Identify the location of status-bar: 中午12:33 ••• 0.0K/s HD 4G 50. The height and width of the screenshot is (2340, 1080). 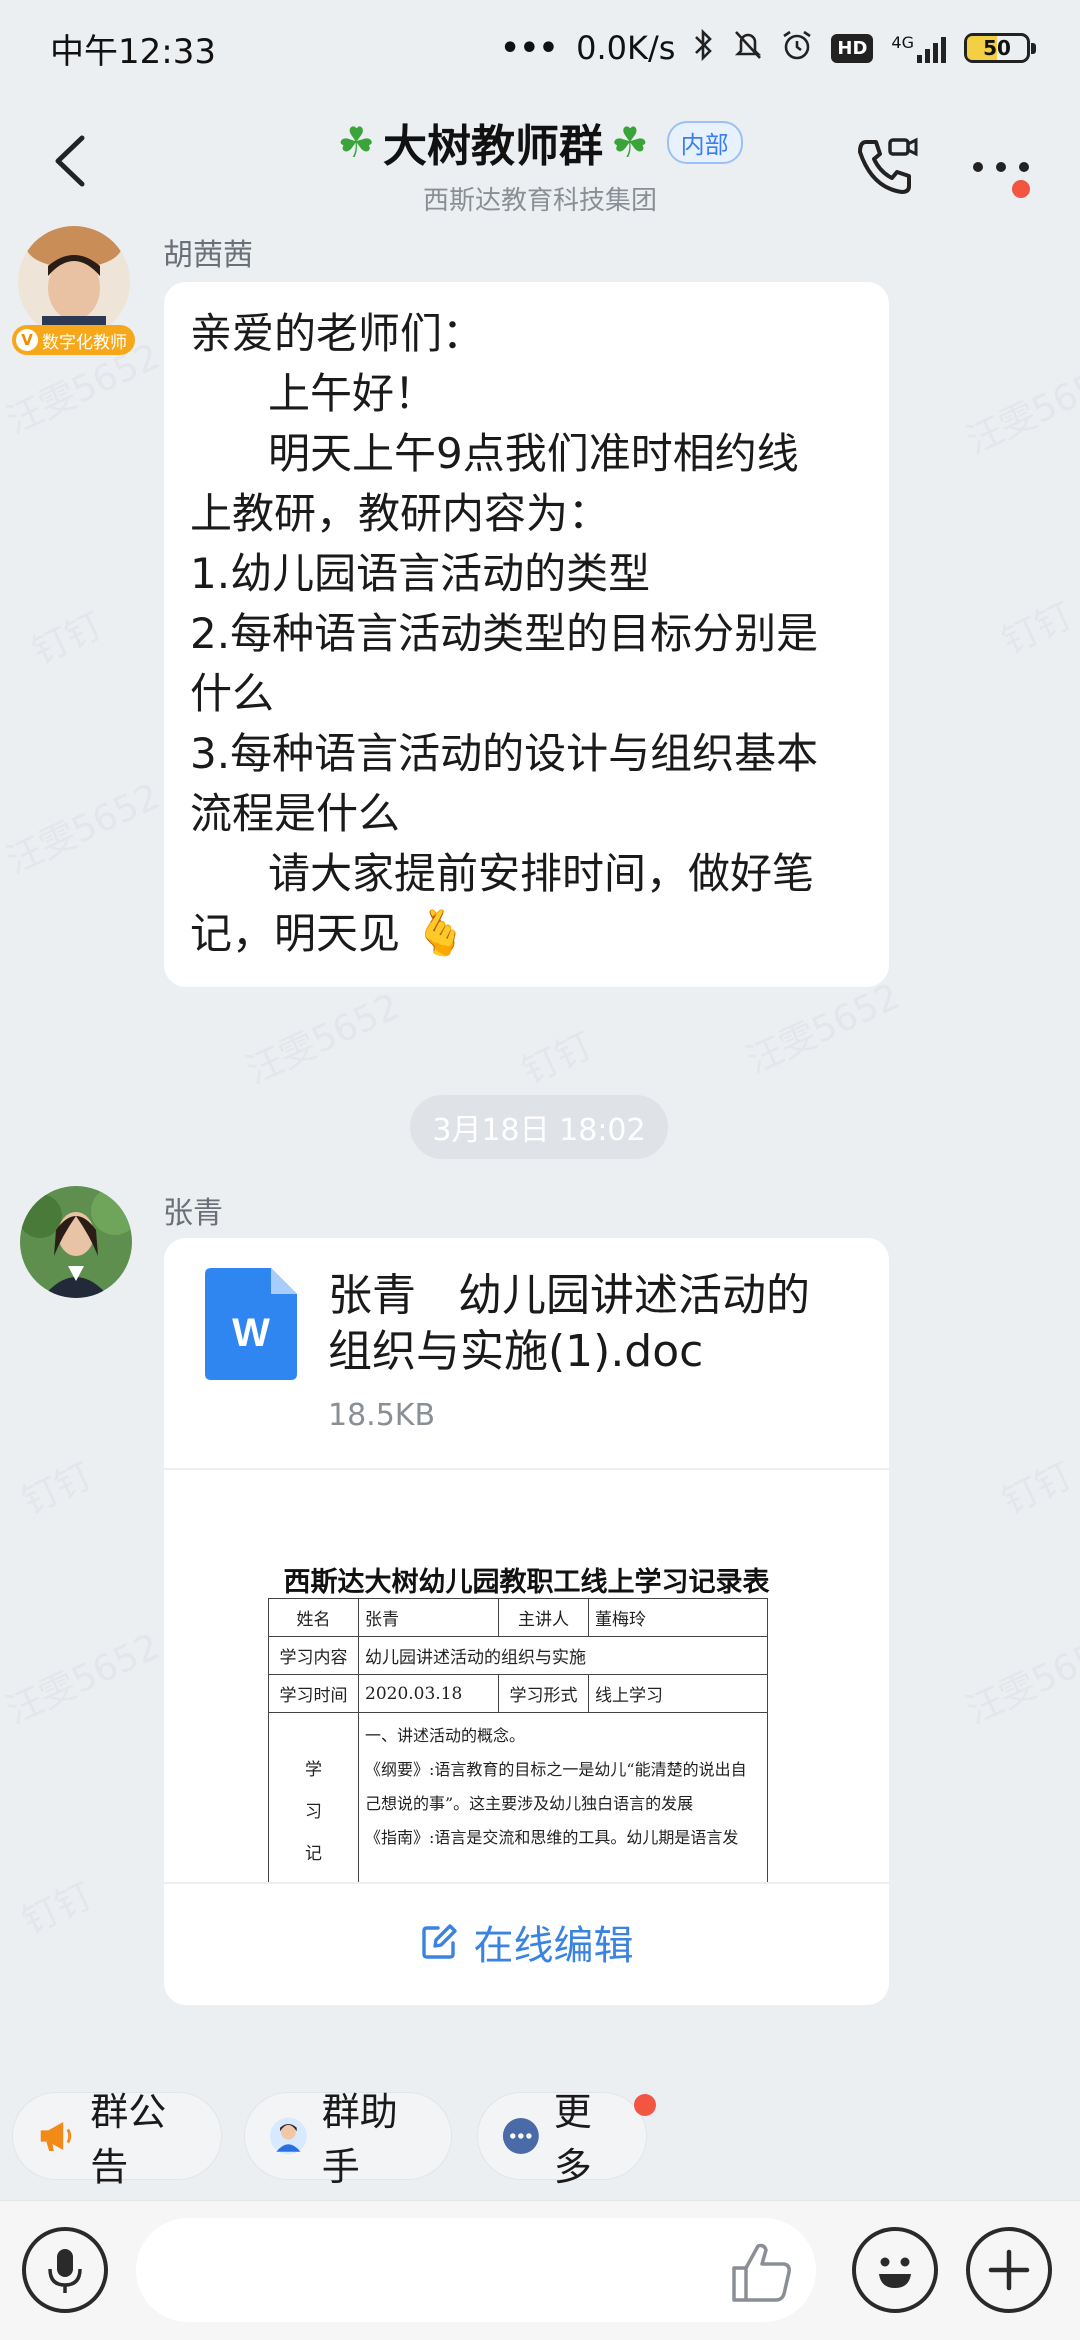
(540, 48).